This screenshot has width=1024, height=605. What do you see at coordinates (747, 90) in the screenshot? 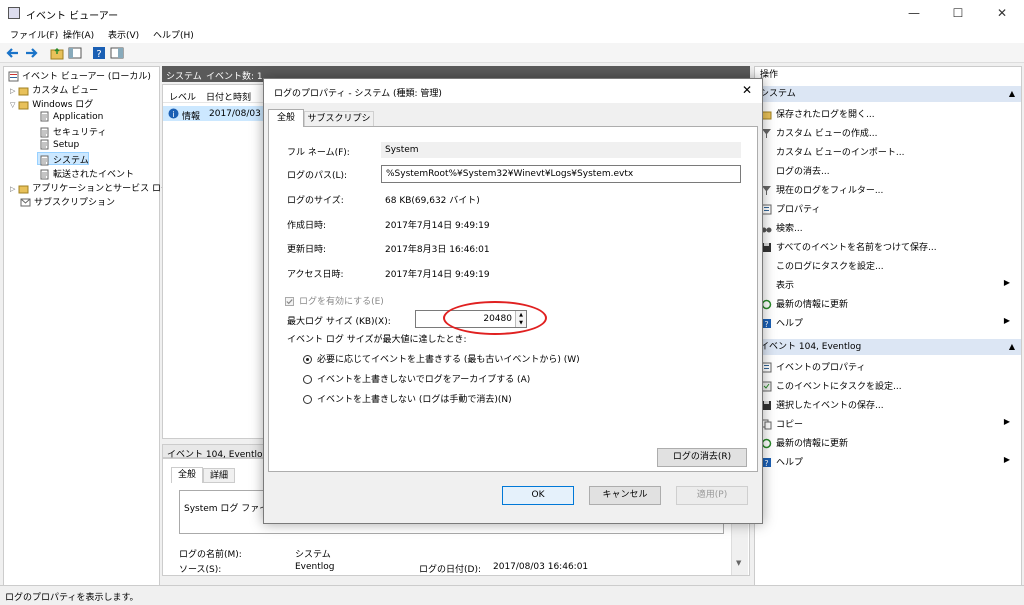
I see `dialog-close-button: ✕` at bounding box center [747, 90].